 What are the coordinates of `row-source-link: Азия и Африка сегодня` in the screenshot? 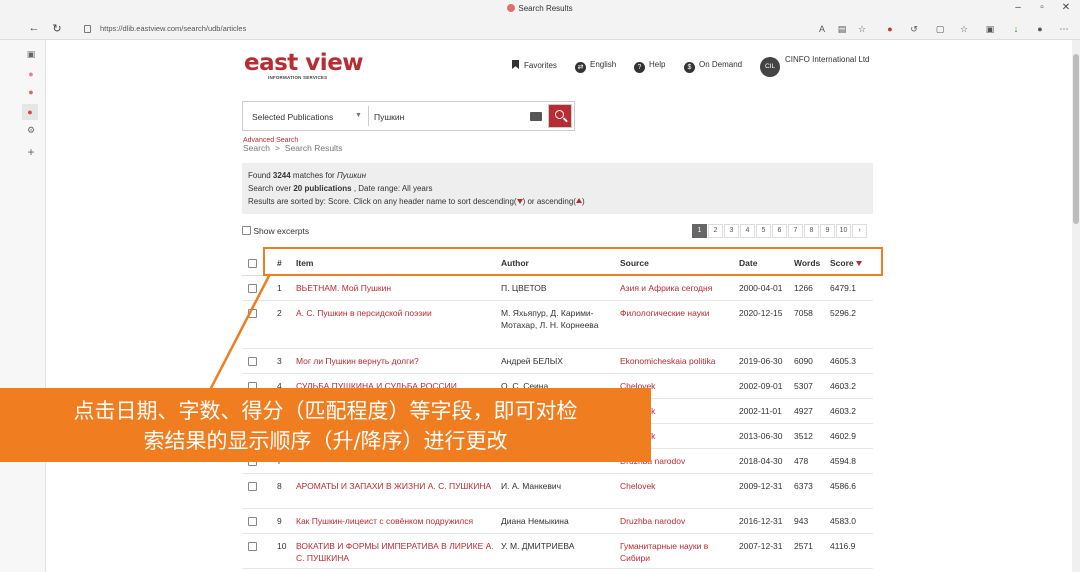 It's located at (675, 288).